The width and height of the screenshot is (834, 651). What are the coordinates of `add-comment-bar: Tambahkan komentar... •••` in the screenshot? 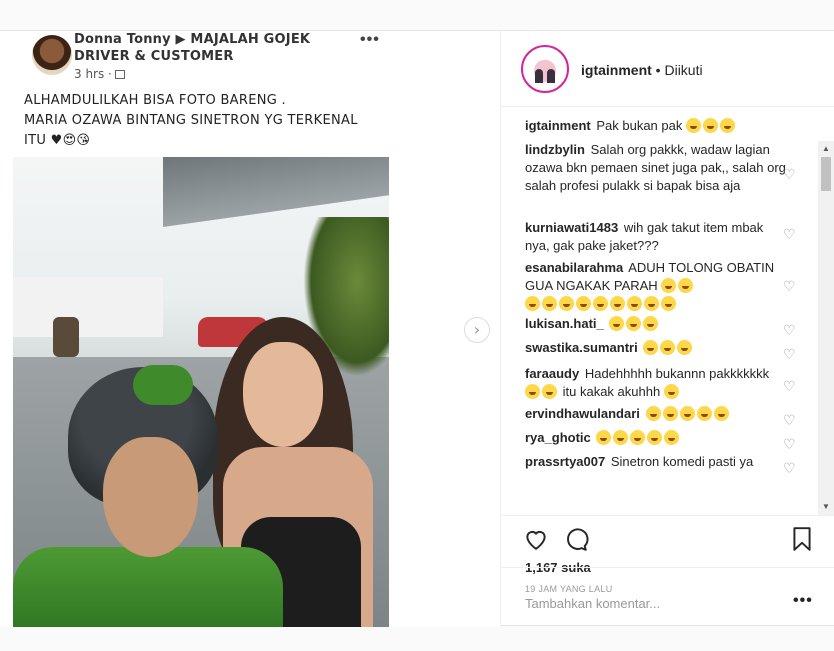 It's located at (667, 597).